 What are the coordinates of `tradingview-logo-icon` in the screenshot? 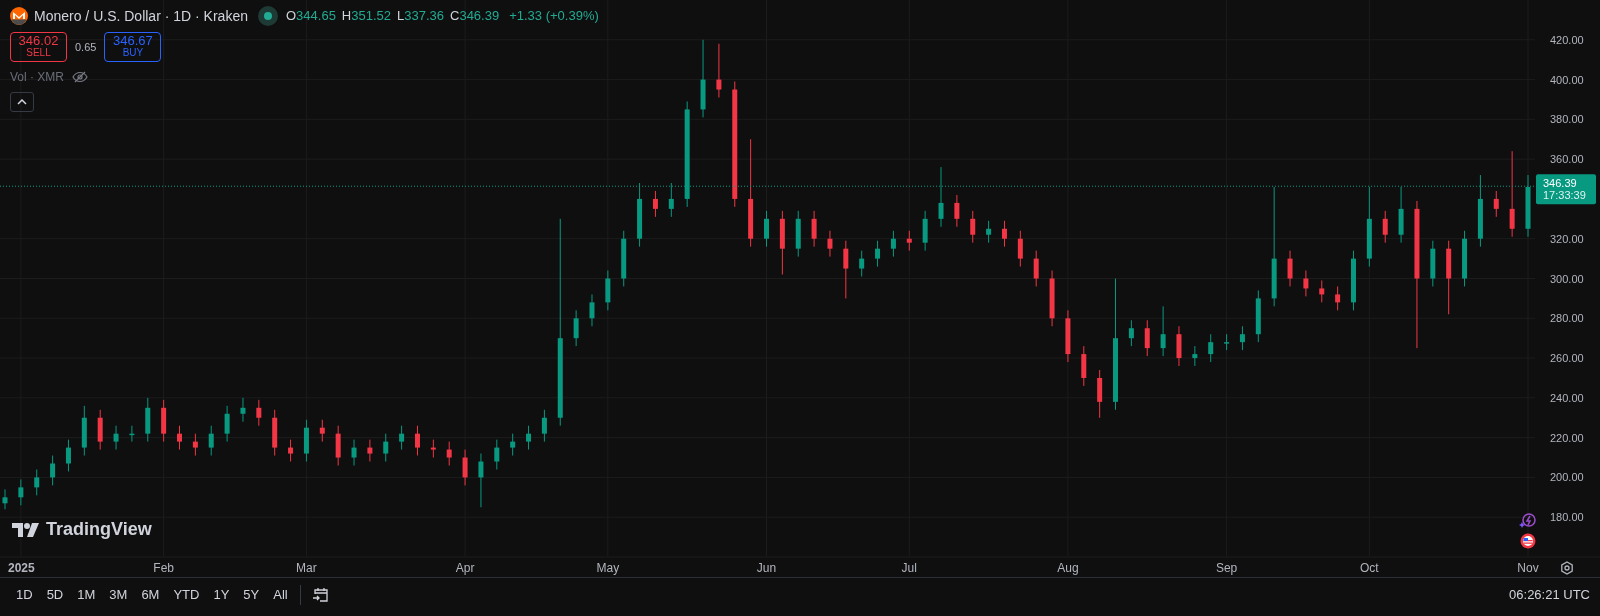 It's located at (26, 529).